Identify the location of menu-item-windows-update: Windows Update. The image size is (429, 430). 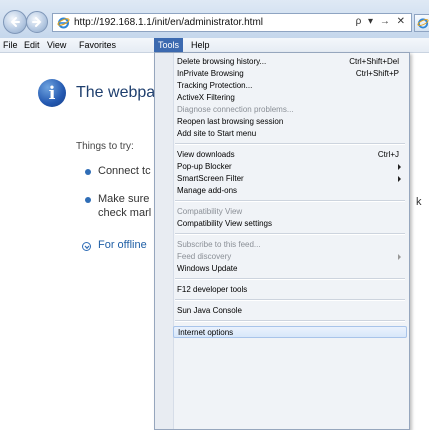
(290, 269).